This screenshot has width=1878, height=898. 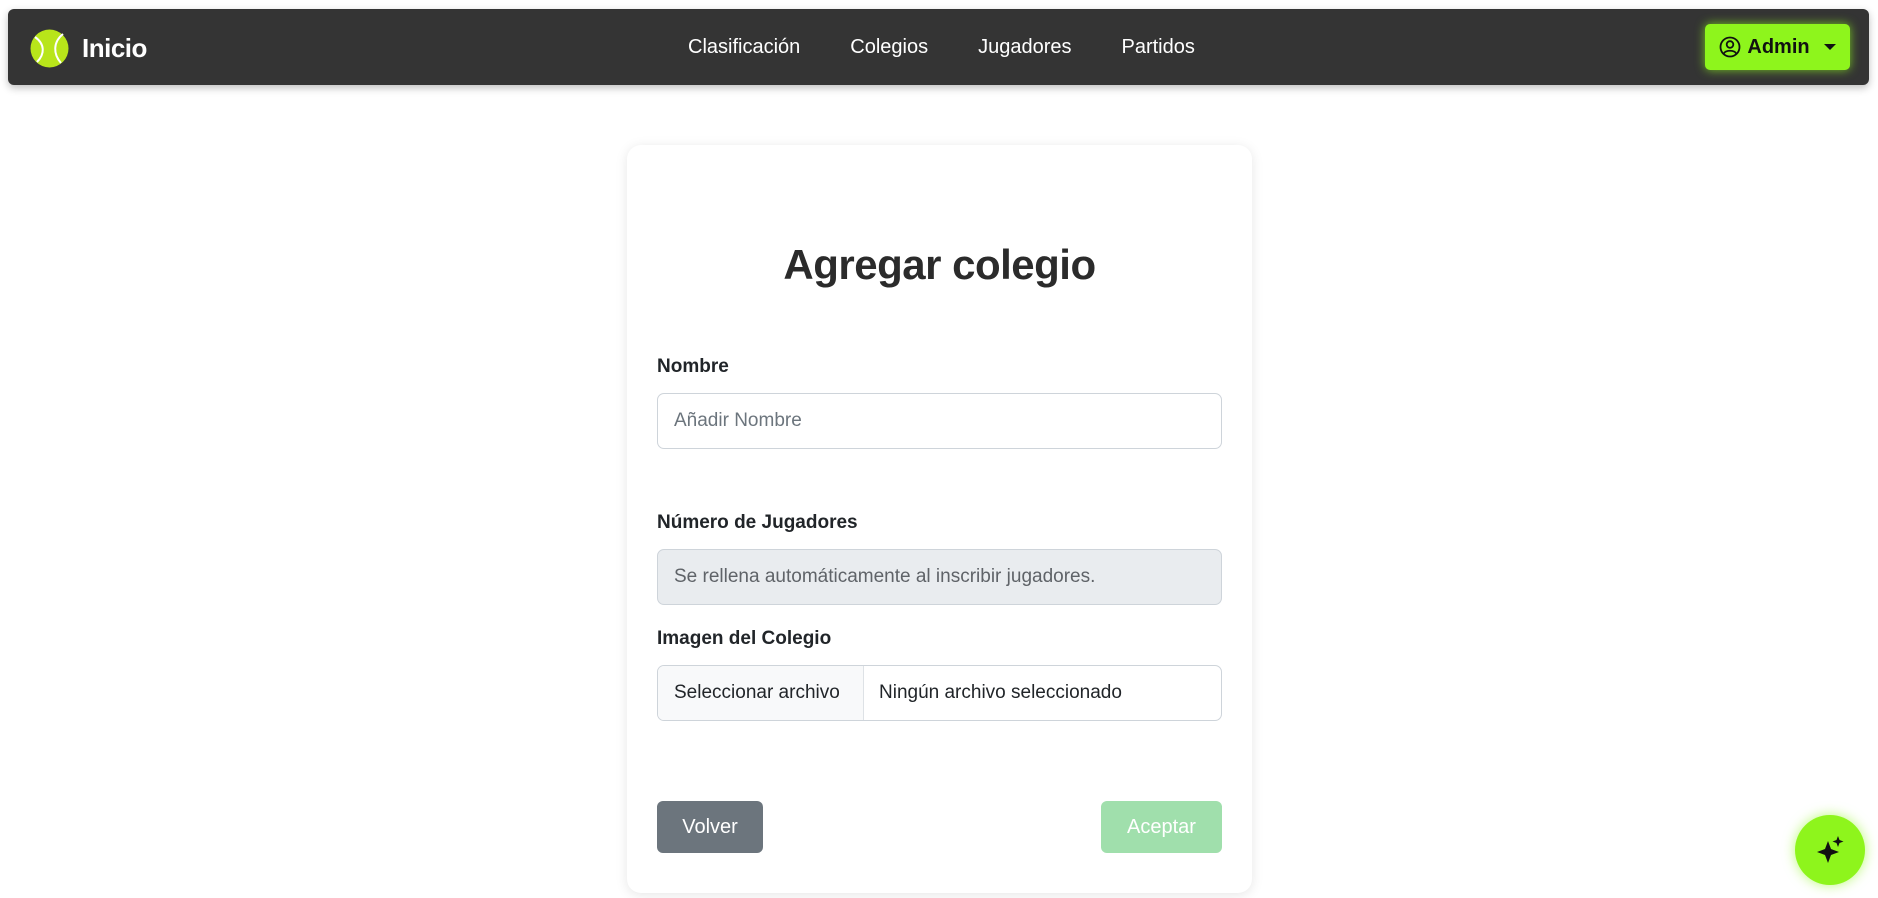 I want to click on accept-button: Aceptar, so click(x=1161, y=827).